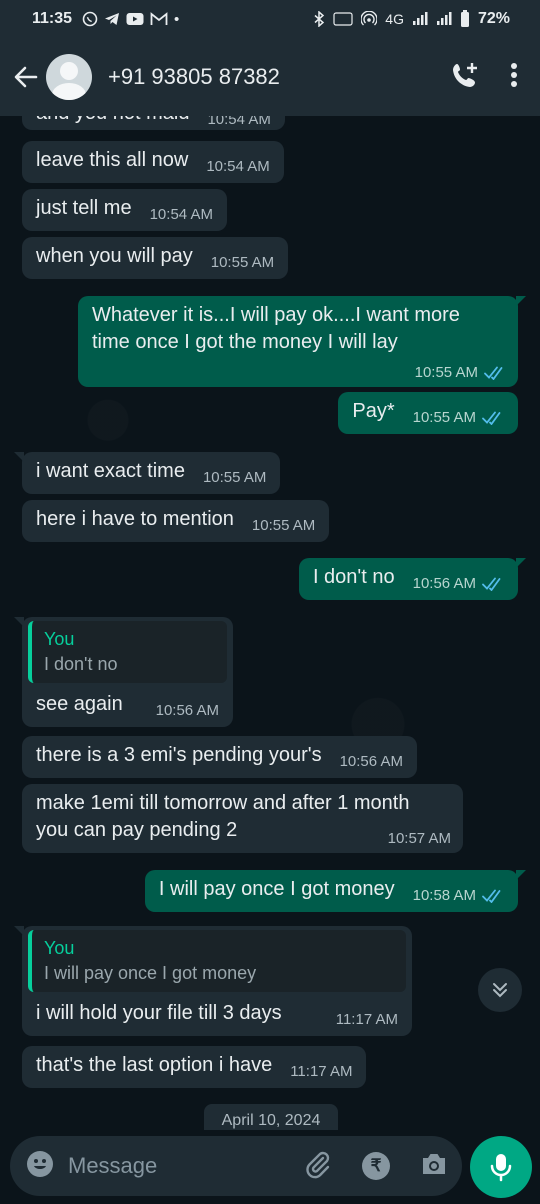 This screenshot has height=1204, width=540. What do you see at coordinates (419, 838) in the screenshot?
I see `message-time: 10:57 AM` at bounding box center [419, 838].